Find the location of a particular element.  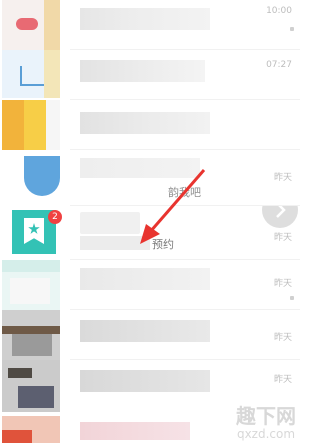

chat-list-item: 韵我吧 昨天 is located at coordinates (150, 178).